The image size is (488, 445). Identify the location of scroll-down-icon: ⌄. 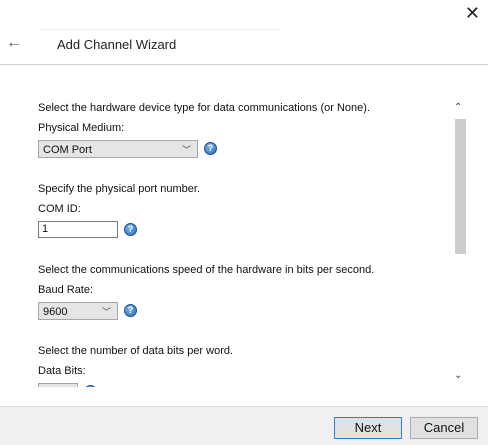
(458, 375).